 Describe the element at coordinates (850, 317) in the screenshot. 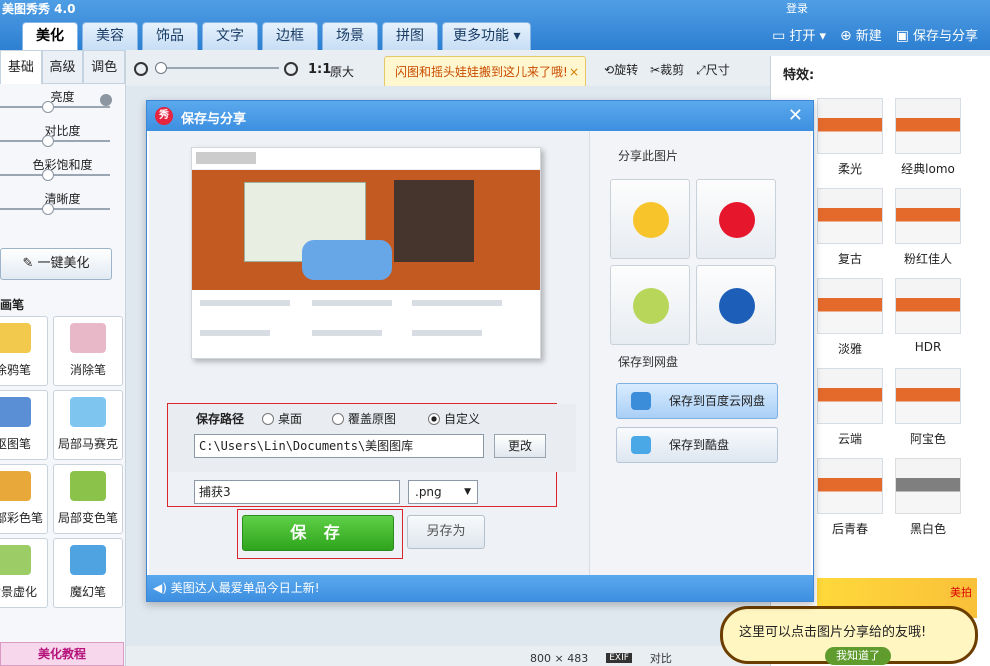

I see `effect-elegant: 淡雅` at that location.